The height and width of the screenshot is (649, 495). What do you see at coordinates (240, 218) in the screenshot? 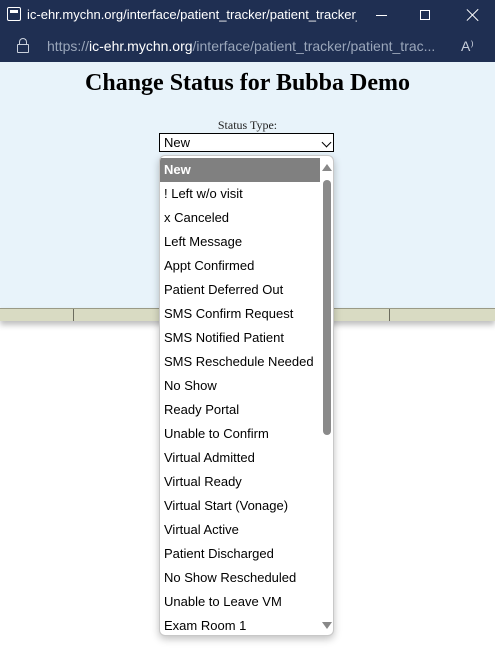
I see `dropdown-option: x Canceled` at bounding box center [240, 218].